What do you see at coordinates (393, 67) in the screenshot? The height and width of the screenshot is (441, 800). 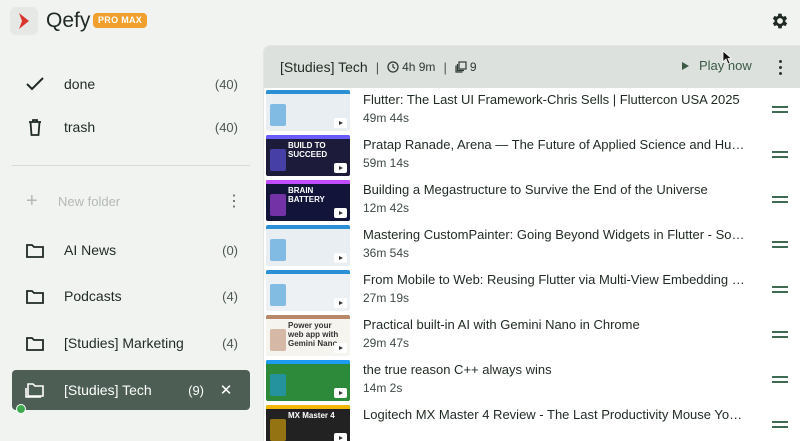 I see `clock-icon` at bounding box center [393, 67].